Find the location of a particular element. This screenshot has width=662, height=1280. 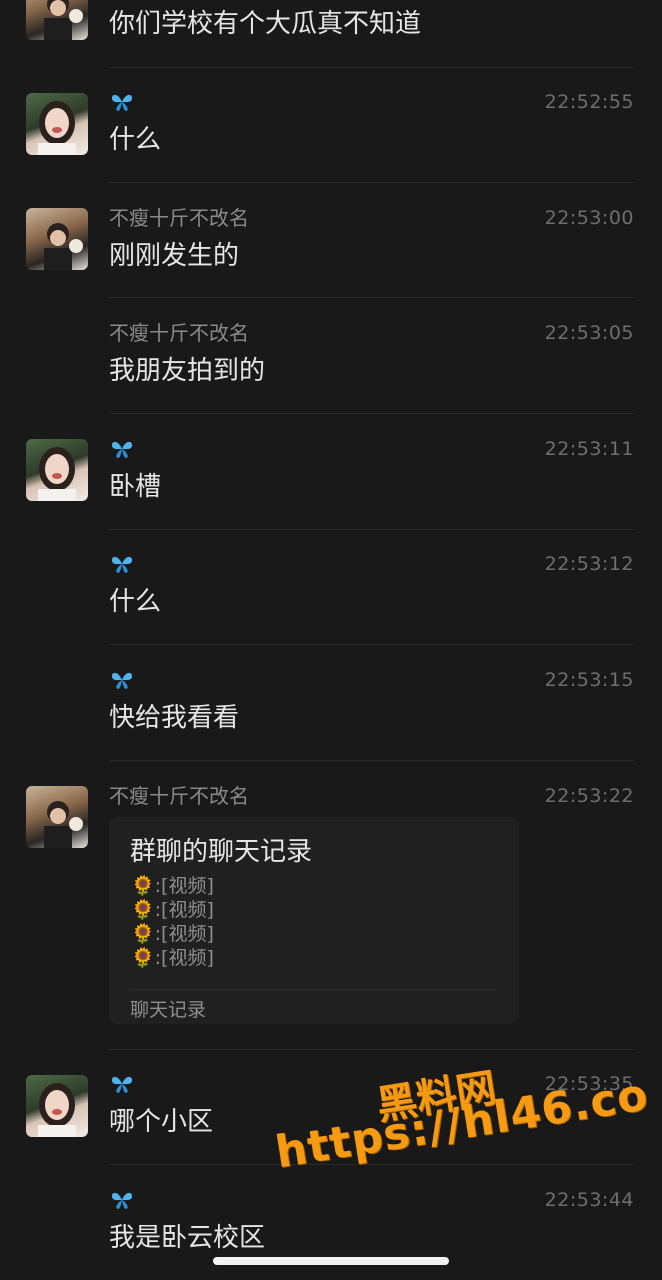

message-text: 哪个小区 is located at coordinates (161, 1122).